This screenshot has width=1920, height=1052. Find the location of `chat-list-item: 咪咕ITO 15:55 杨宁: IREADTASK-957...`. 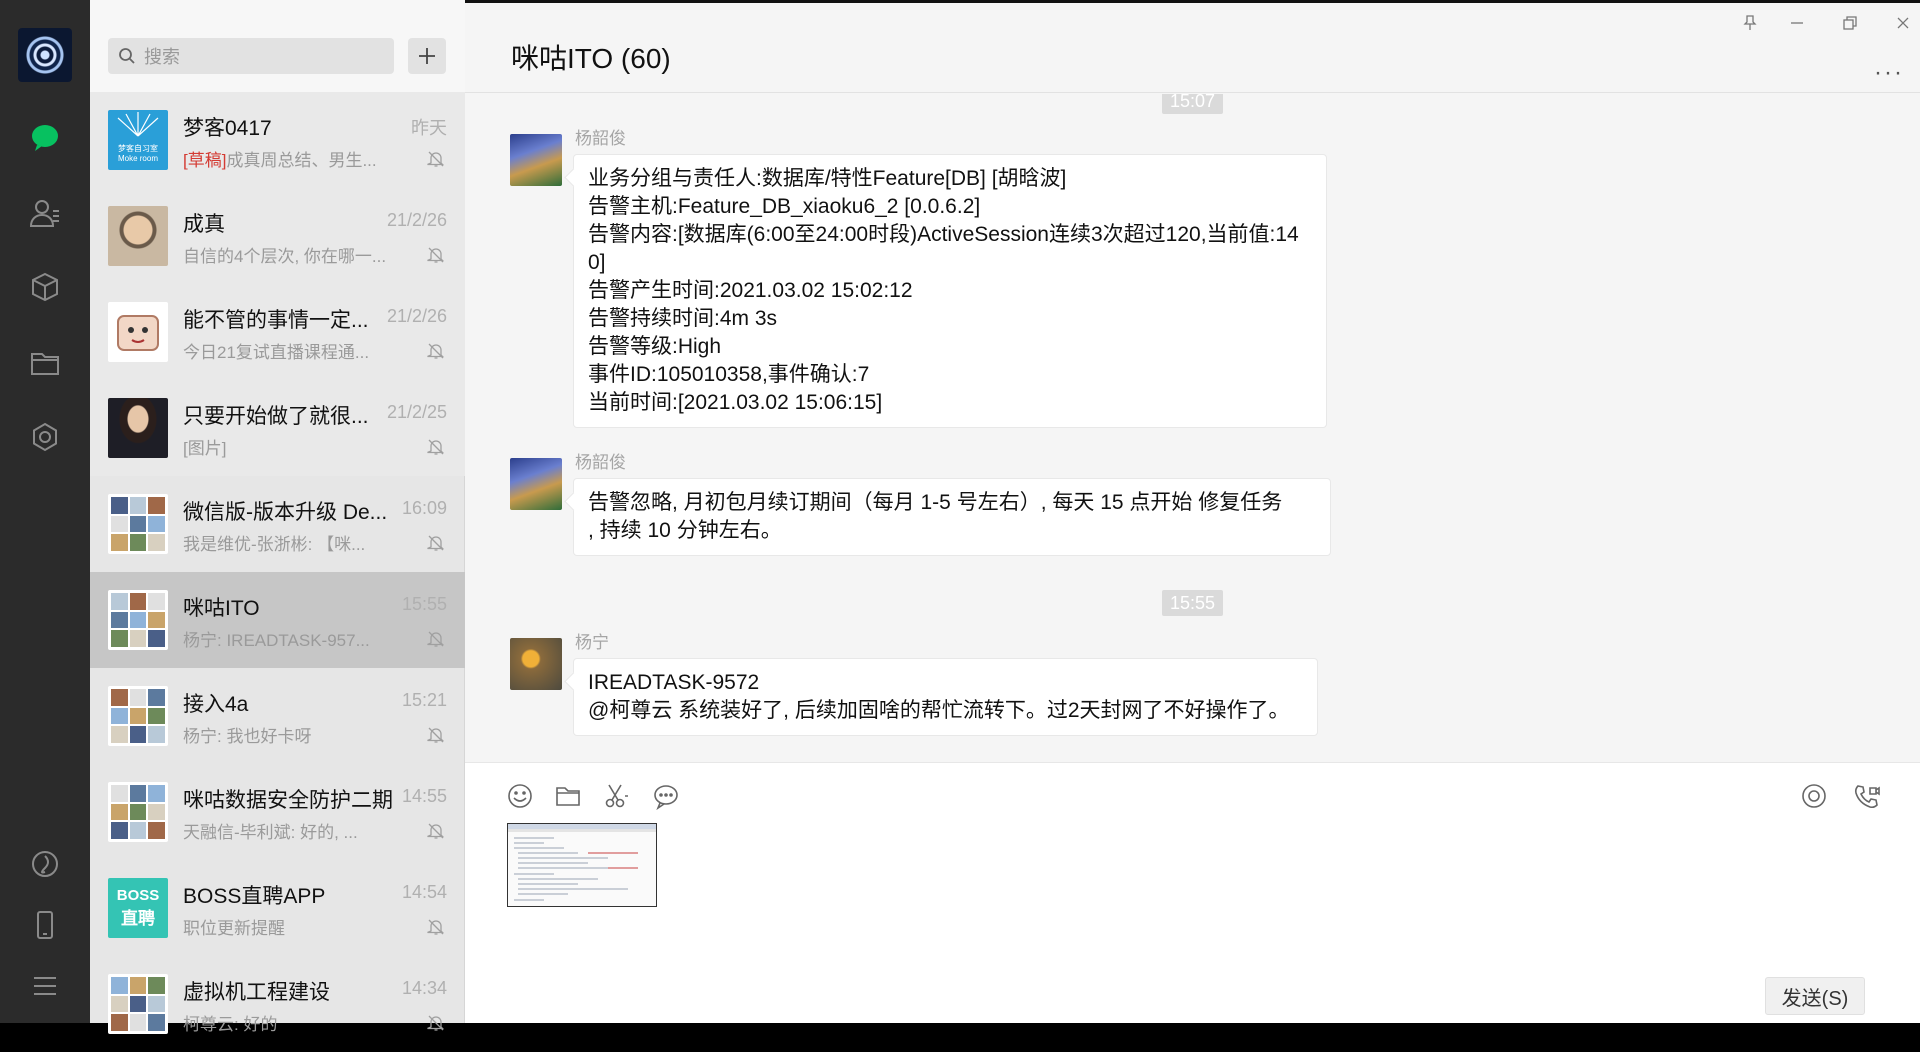

chat-list-item: 咪咕ITO 15:55 杨宁: IREADTASK-957... is located at coordinates (277, 620).